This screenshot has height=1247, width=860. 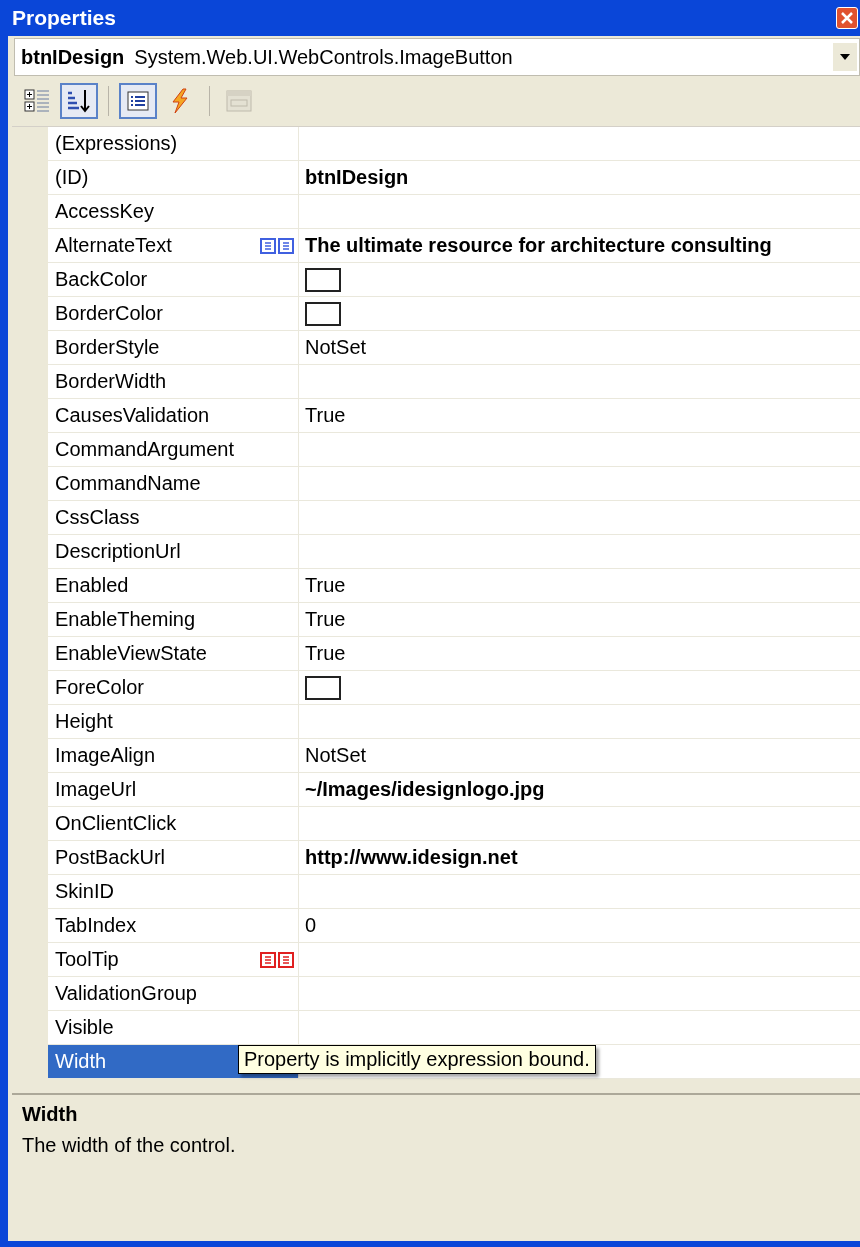 What do you see at coordinates (579, 178) in the screenshot?
I see `property-value: btnIDesign` at bounding box center [579, 178].